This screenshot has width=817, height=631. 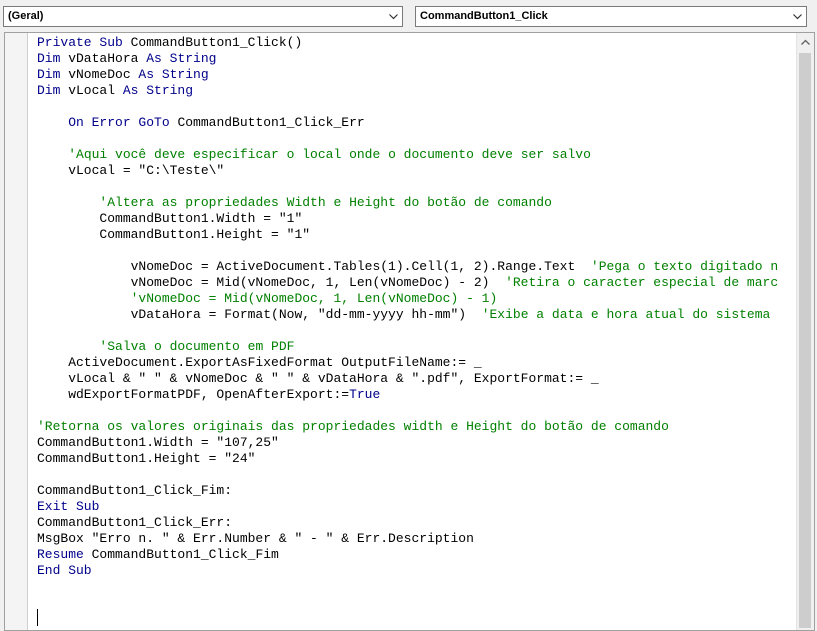 I want to click on object-dropdown-value: (Geral), so click(x=26, y=16).